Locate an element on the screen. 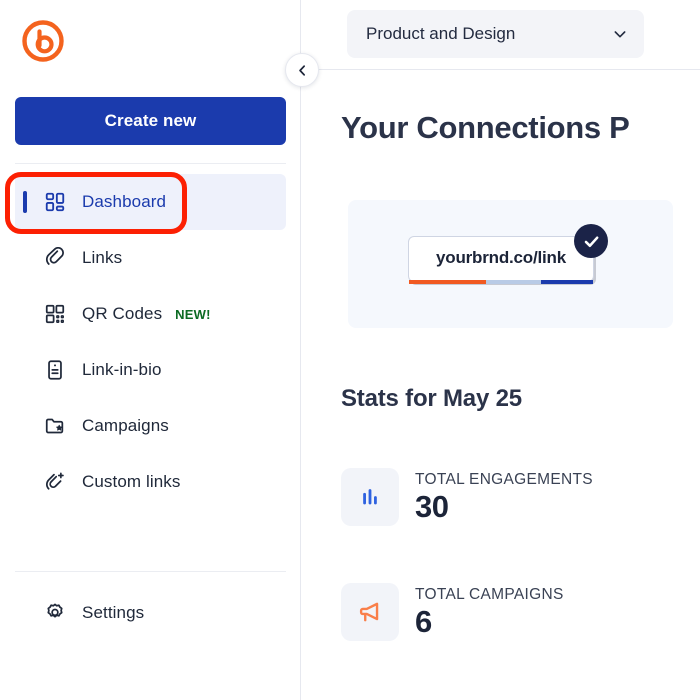 The height and width of the screenshot is (700, 700). sidebar-item-qr-codes: QR Codes NEW! is located at coordinates (150, 314).